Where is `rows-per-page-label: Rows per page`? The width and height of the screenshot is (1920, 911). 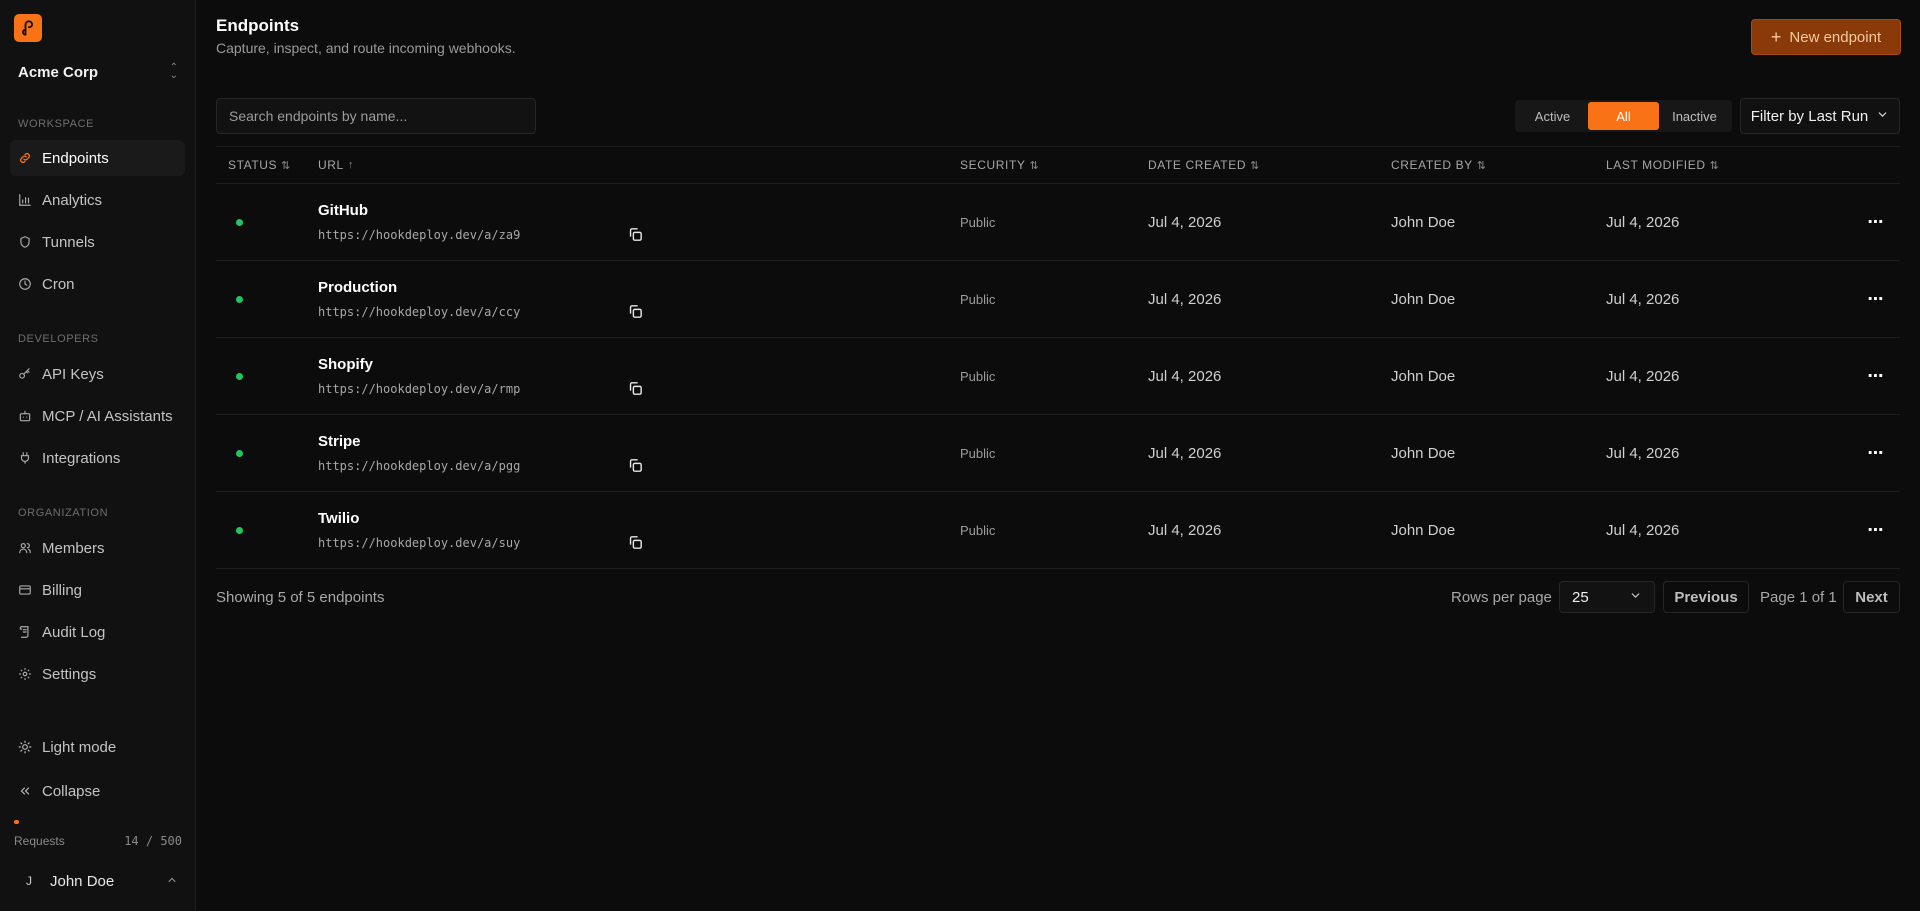 rows-per-page-label: Rows per page is located at coordinates (1501, 597).